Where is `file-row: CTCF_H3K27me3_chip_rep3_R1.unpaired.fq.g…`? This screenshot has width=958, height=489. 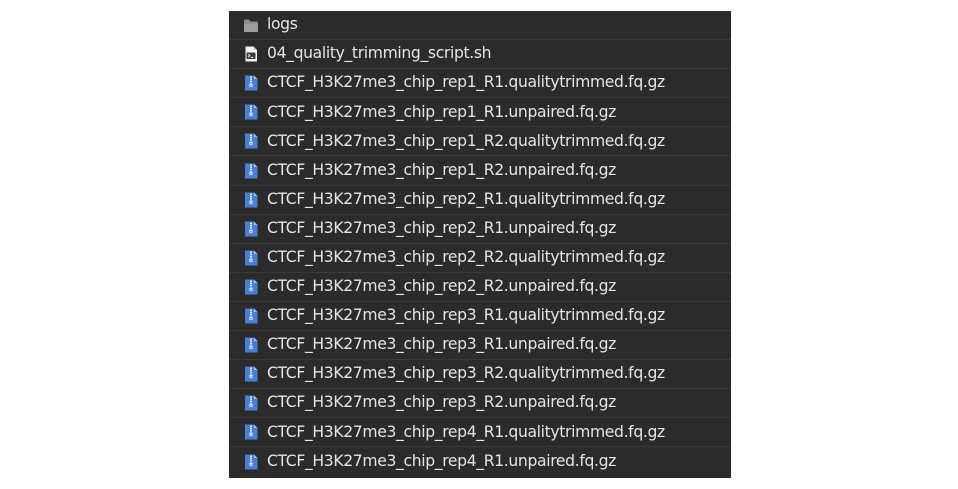 file-row: CTCF_H3K27me3_chip_rep3_R1.unpaired.fq.g… is located at coordinates (480, 346).